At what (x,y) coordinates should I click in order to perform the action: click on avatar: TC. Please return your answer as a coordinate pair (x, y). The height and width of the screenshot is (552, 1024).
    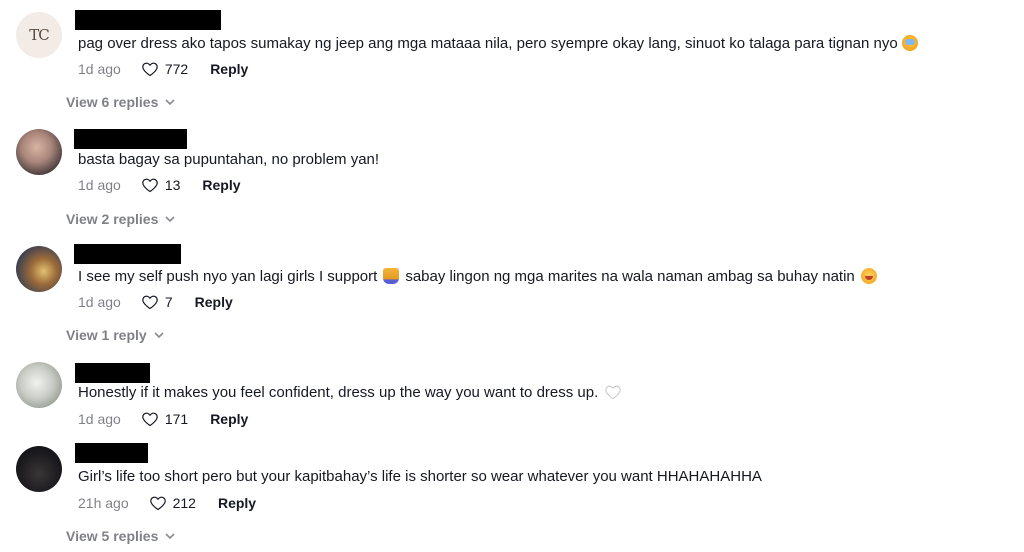
    Looking at the image, I should click on (39, 35).